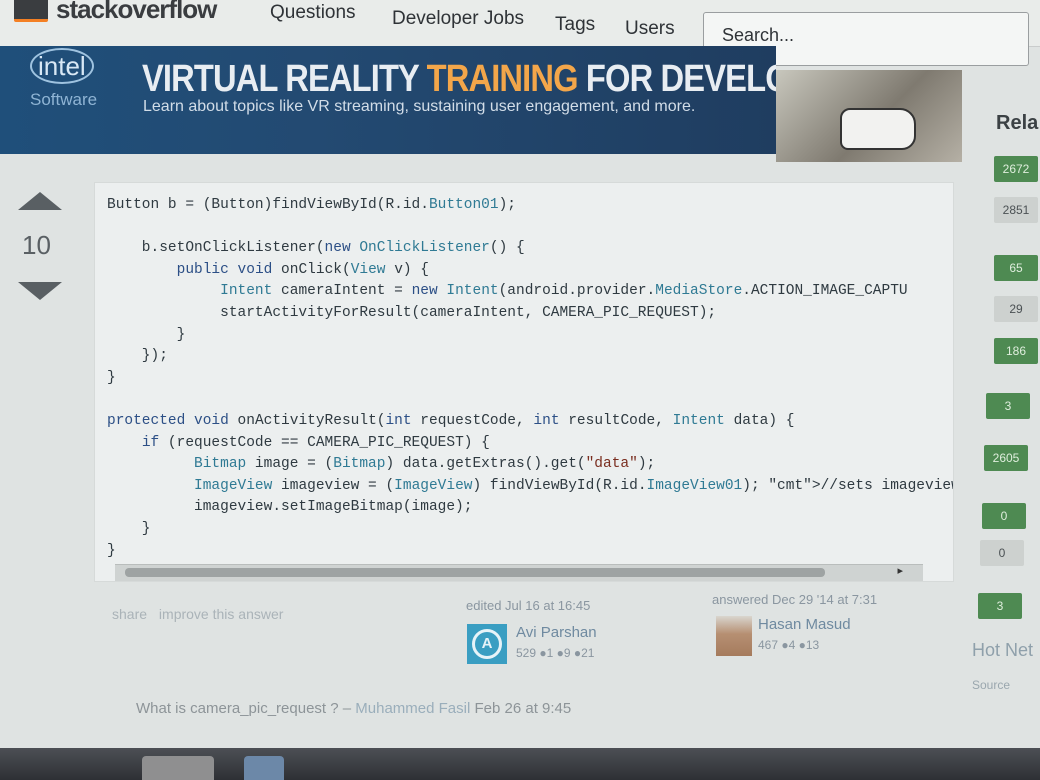 The width and height of the screenshot is (1040, 780). I want to click on editor-name: Avi Parshan, so click(556, 632).